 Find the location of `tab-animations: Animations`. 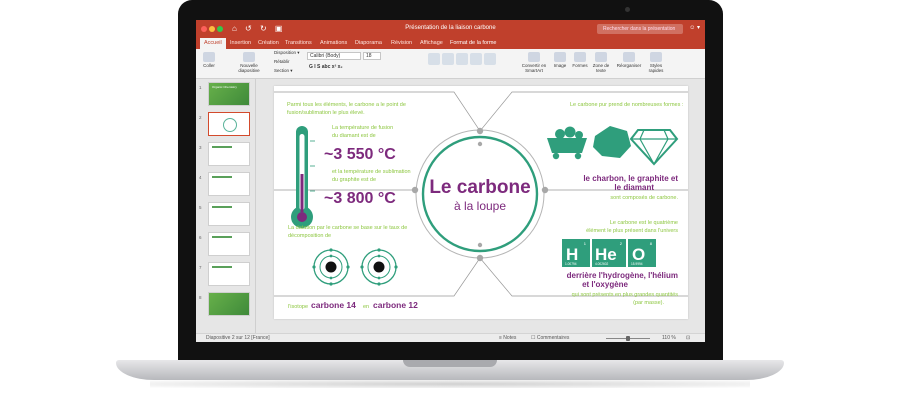

tab-animations: Animations is located at coordinates (333, 43).